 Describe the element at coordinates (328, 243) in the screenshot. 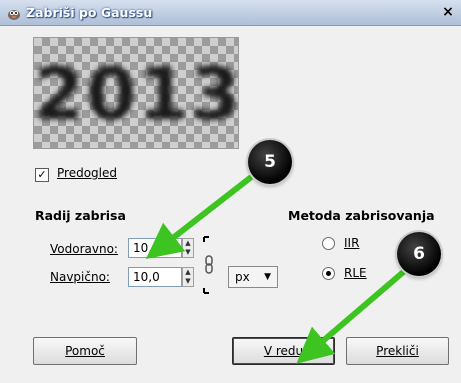

I see `radio-iir` at that location.